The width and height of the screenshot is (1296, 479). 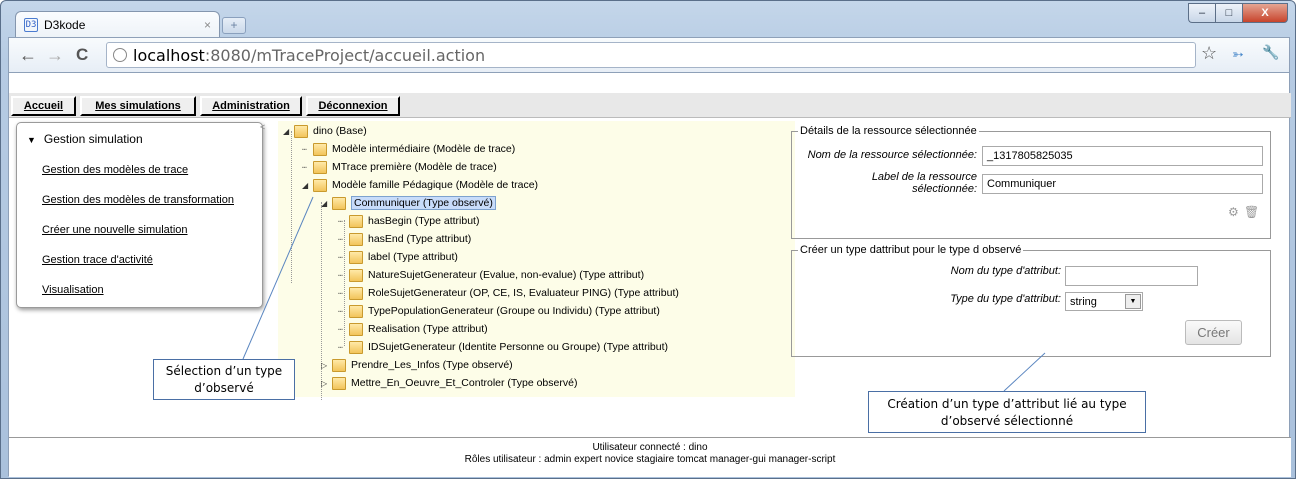 I want to click on callout-arrow-selection, so click(x=278, y=278).